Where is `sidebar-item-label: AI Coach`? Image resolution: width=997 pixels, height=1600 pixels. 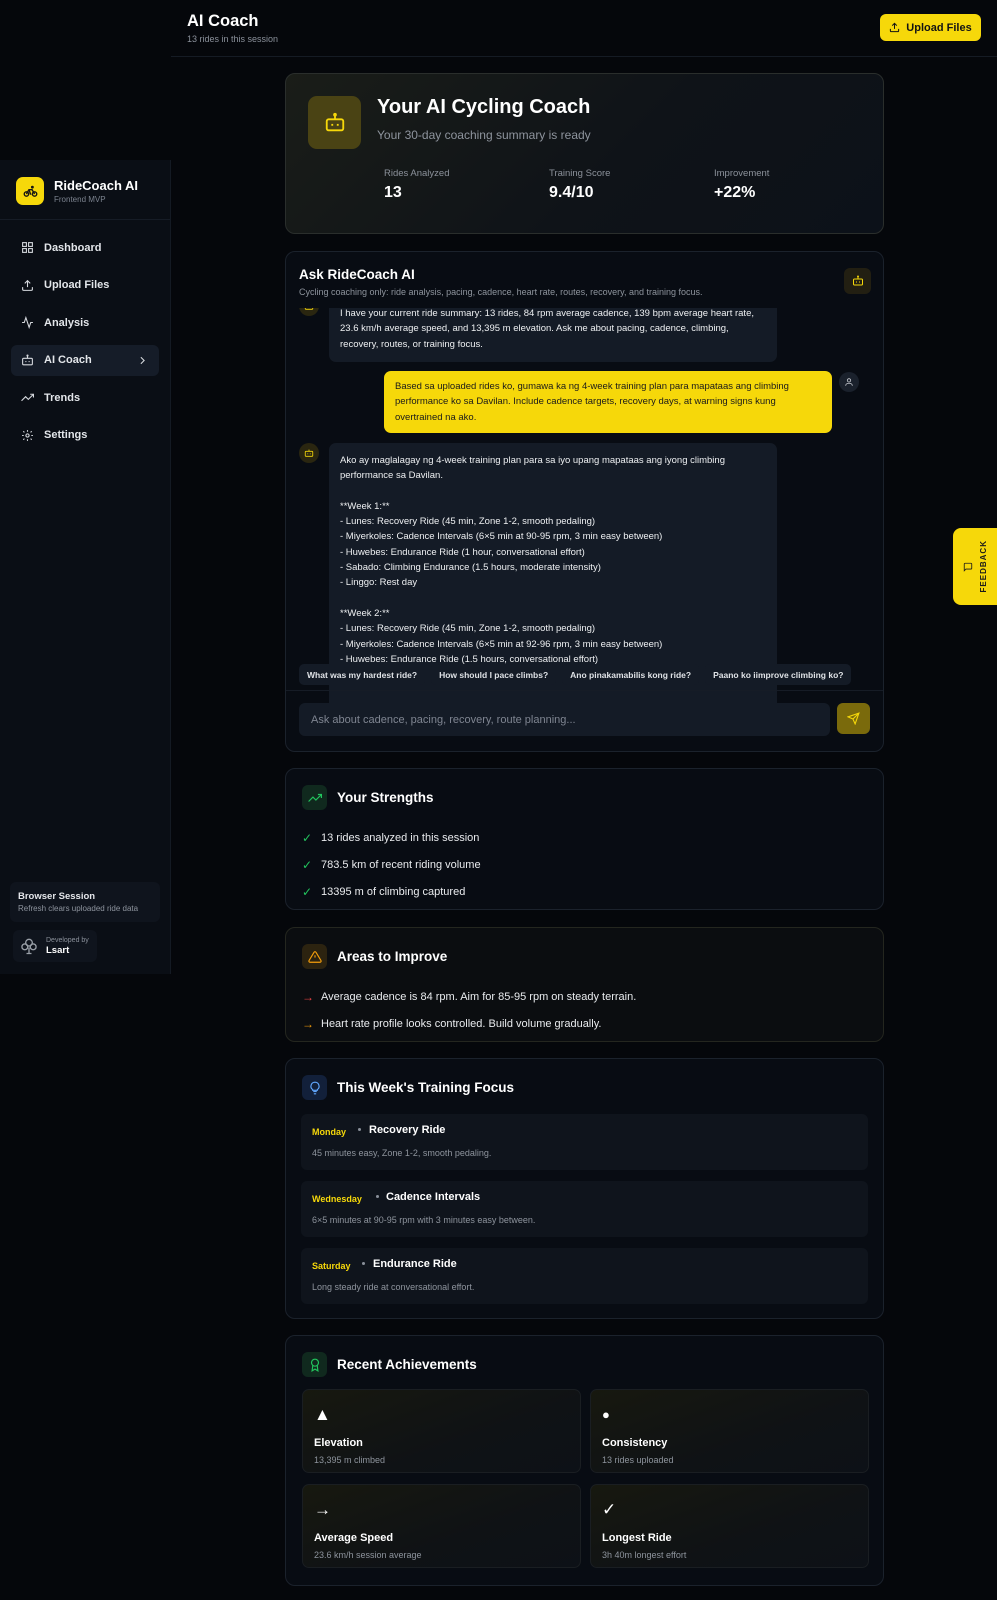 sidebar-item-label: AI Coach is located at coordinates (68, 360).